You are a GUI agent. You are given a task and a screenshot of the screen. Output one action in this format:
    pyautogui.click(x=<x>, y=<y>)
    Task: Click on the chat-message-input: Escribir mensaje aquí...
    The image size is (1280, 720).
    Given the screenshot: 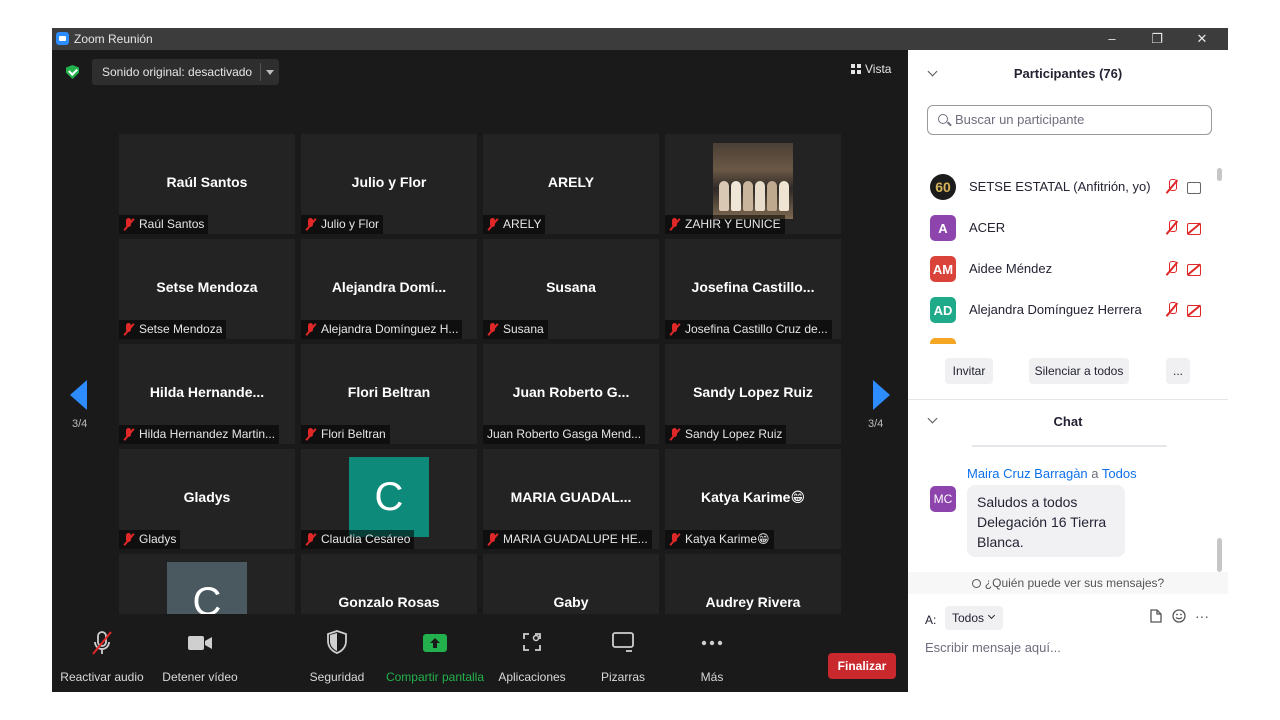 What is the action you would take?
    pyautogui.click(x=993, y=647)
    